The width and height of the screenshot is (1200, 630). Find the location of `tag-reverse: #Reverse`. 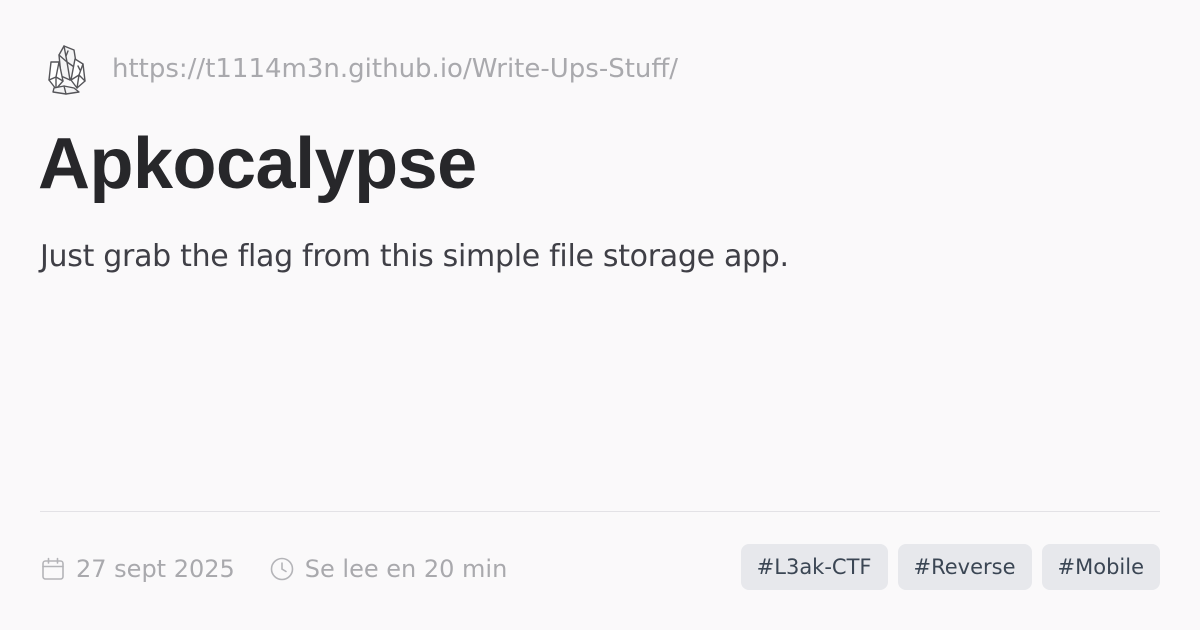

tag-reverse: #Reverse is located at coordinates (964, 567).